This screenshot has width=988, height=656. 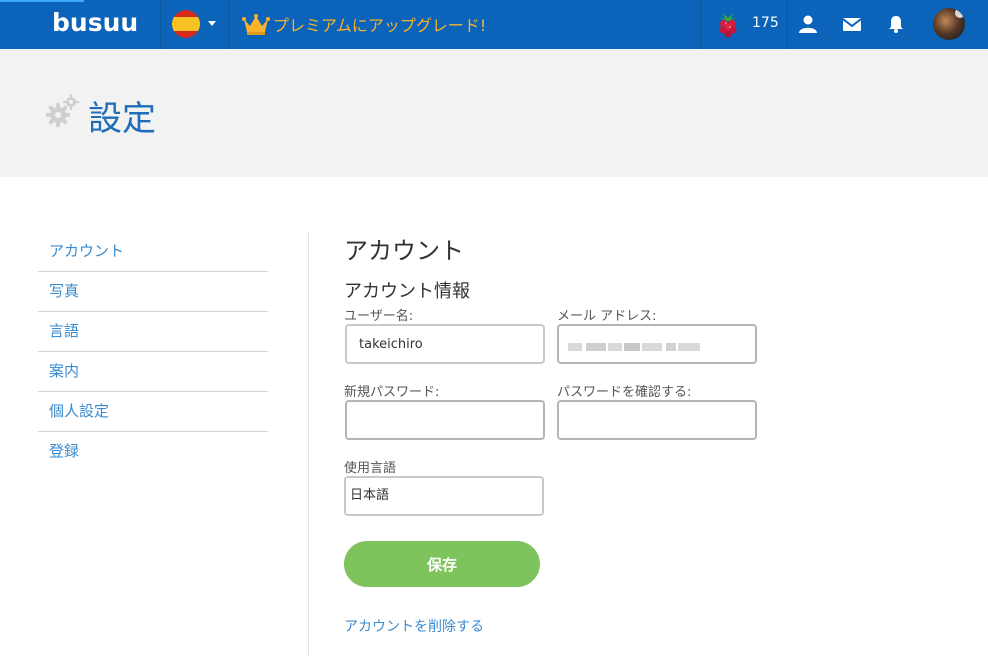 What do you see at coordinates (153, 332) in the screenshot?
I see `sidebar-item-language: 言語` at bounding box center [153, 332].